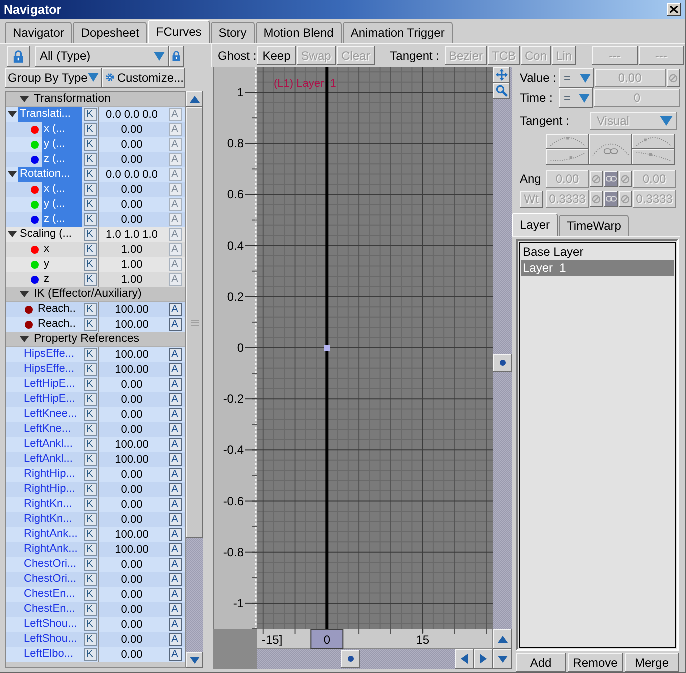 The image size is (686, 673). I want to click on group-by-dropdown: Group By Type, so click(53, 78).